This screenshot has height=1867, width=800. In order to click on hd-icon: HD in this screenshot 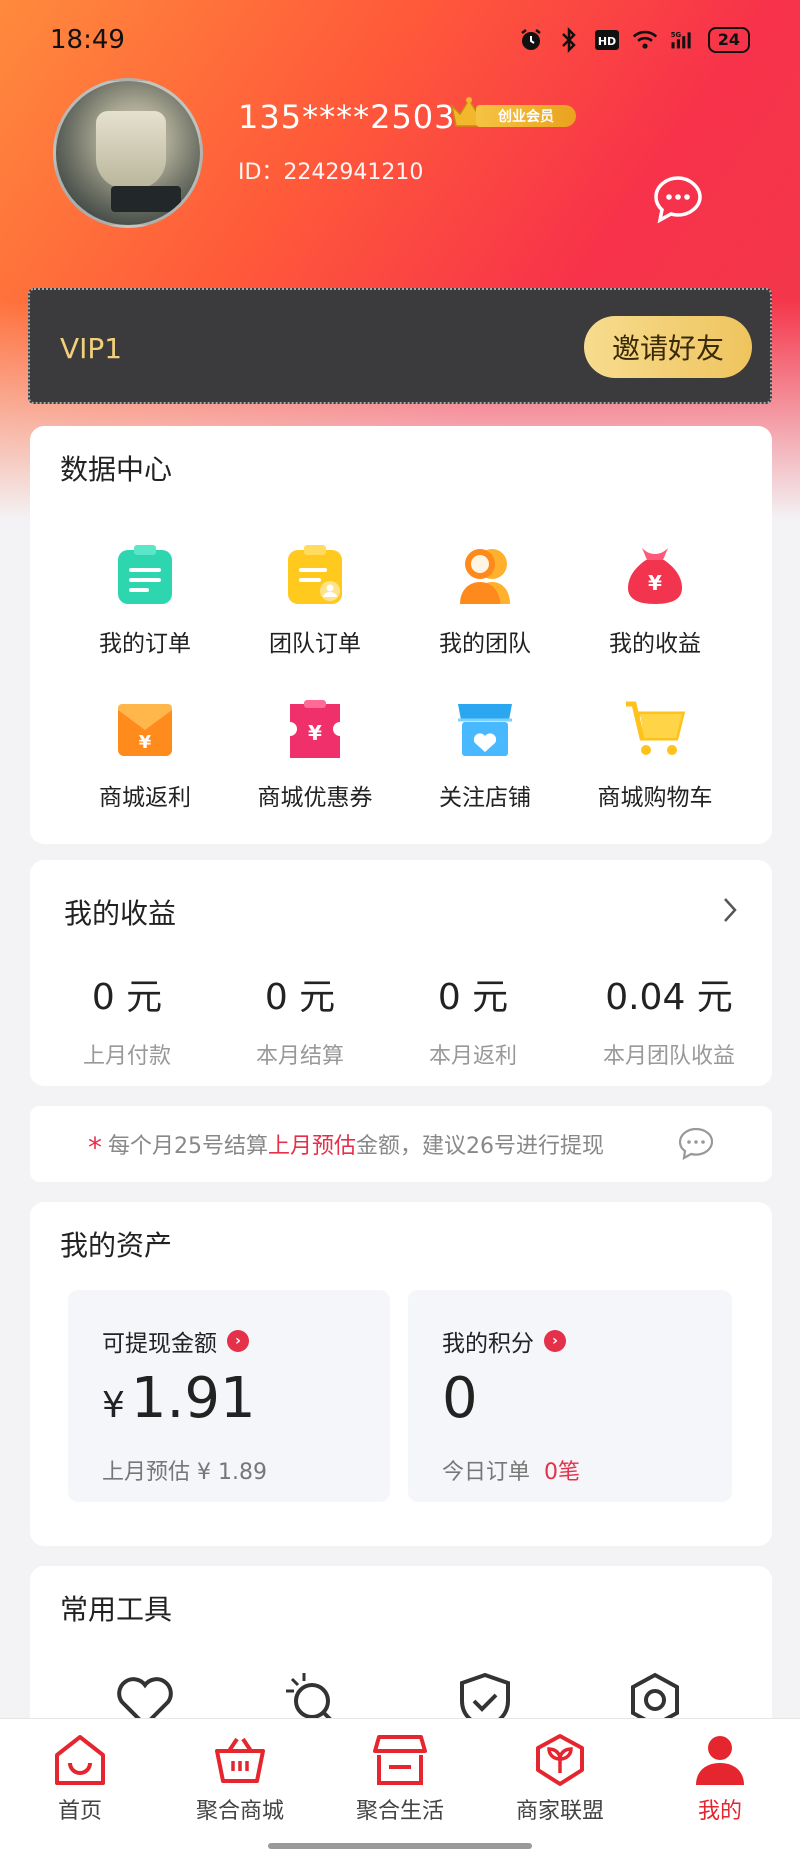, I will do `click(607, 40)`.